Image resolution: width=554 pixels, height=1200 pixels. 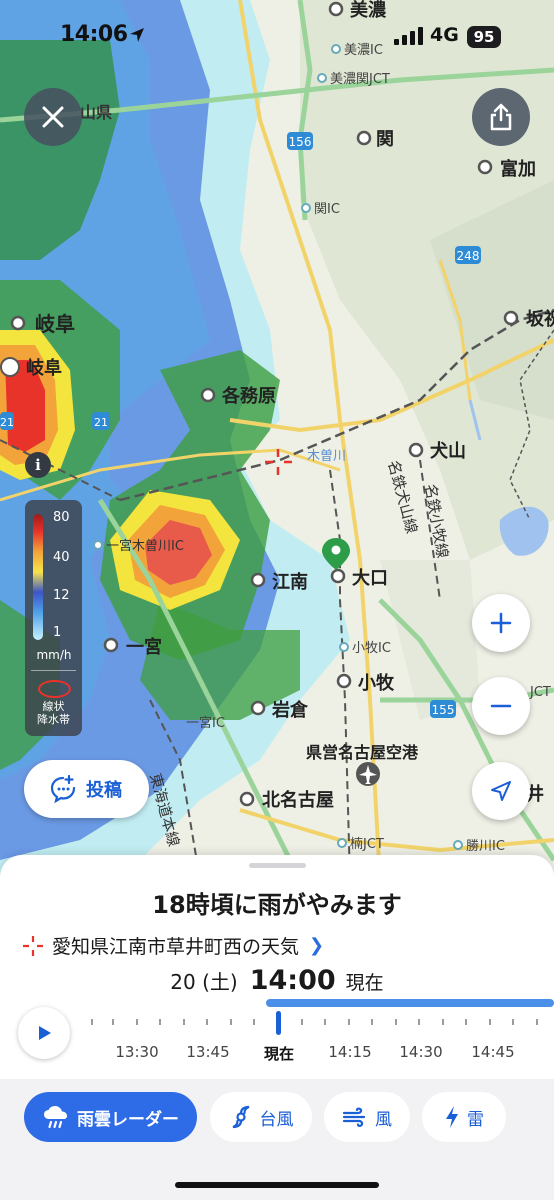 What do you see at coordinates (38, 465) in the screenshot?
I see `info-button: i` at bounding box center [38, 465].